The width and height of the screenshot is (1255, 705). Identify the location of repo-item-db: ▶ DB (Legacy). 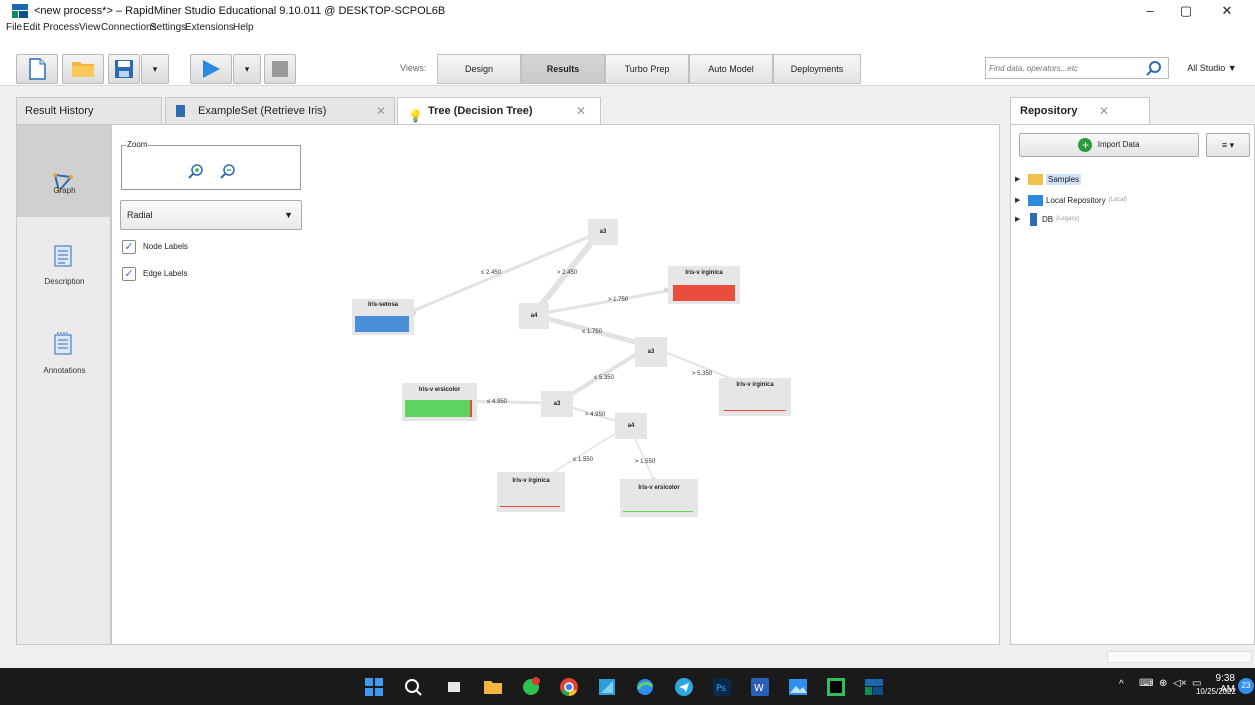
(1047, 219).